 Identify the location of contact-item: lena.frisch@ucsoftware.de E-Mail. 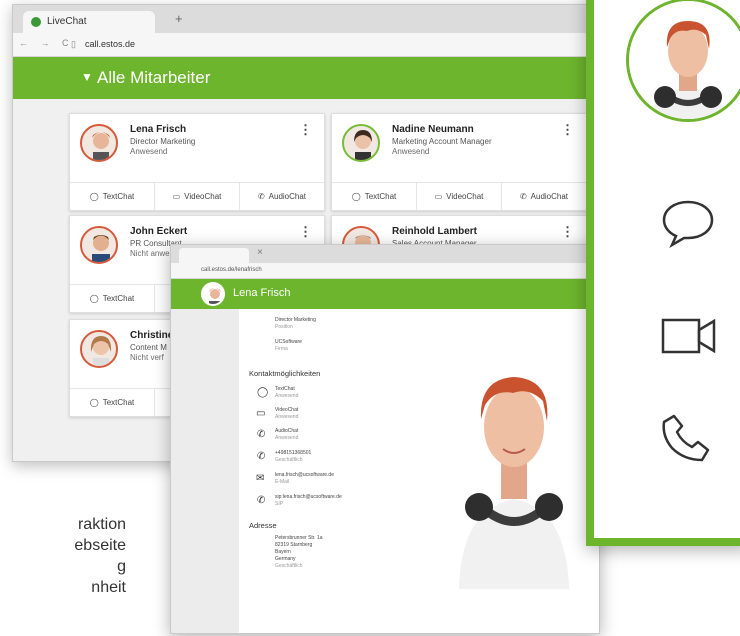
(304, 479).